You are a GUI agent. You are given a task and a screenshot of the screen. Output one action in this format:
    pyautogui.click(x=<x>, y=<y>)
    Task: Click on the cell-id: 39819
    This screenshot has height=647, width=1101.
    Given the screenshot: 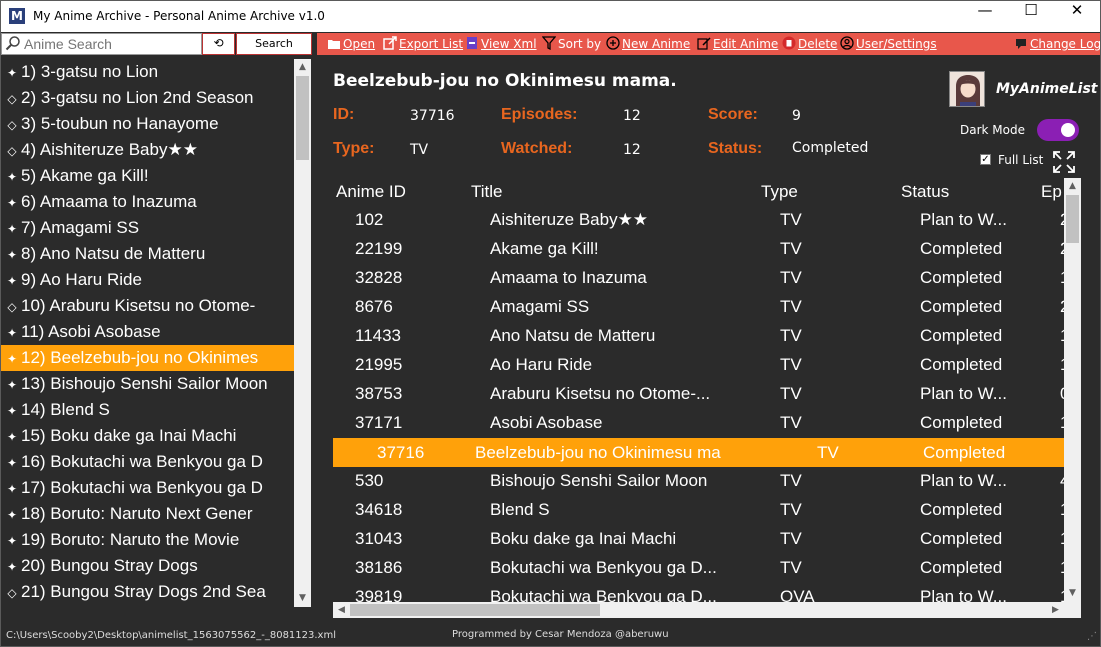 What is the action you would take?
    pyautogui.click(x=379, y=594)
    